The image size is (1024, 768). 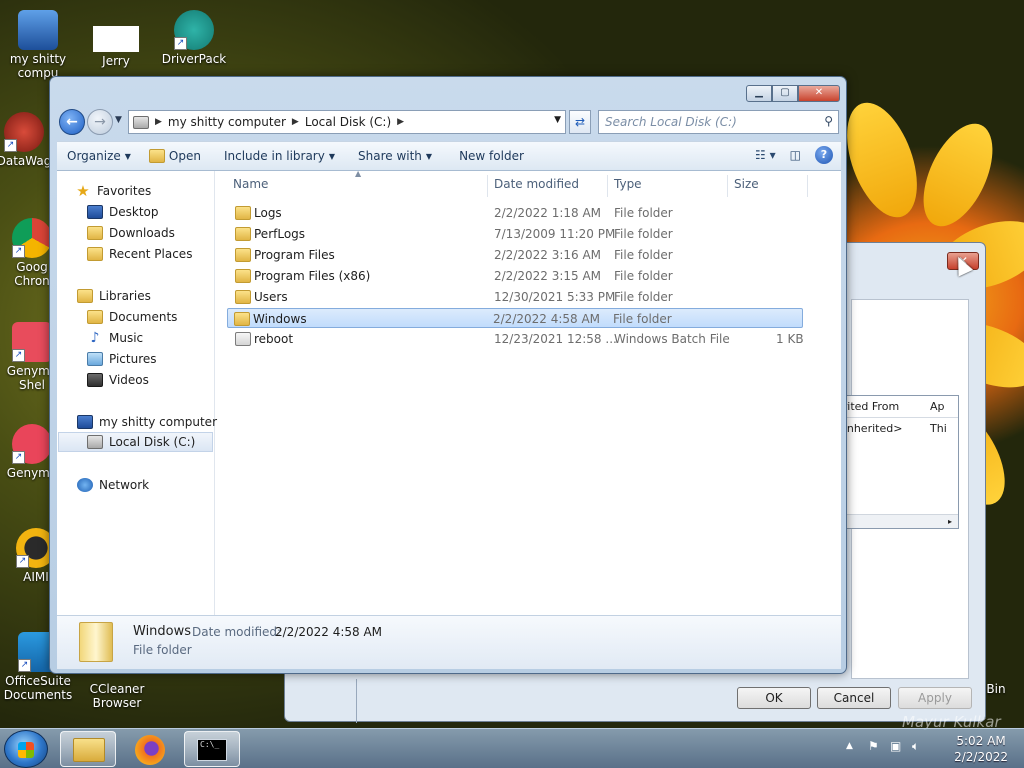 What do you see at coordinates (95, 254) in the screenshot?
I see `recent-places-icon` at bounding box center [95, 254].